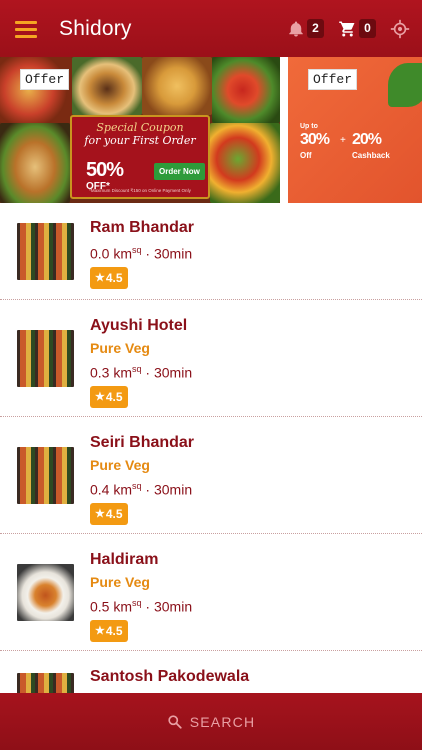  I want to click on restaurant-distance-time: 0.0 kmsq · 30min, so click(141, 253).